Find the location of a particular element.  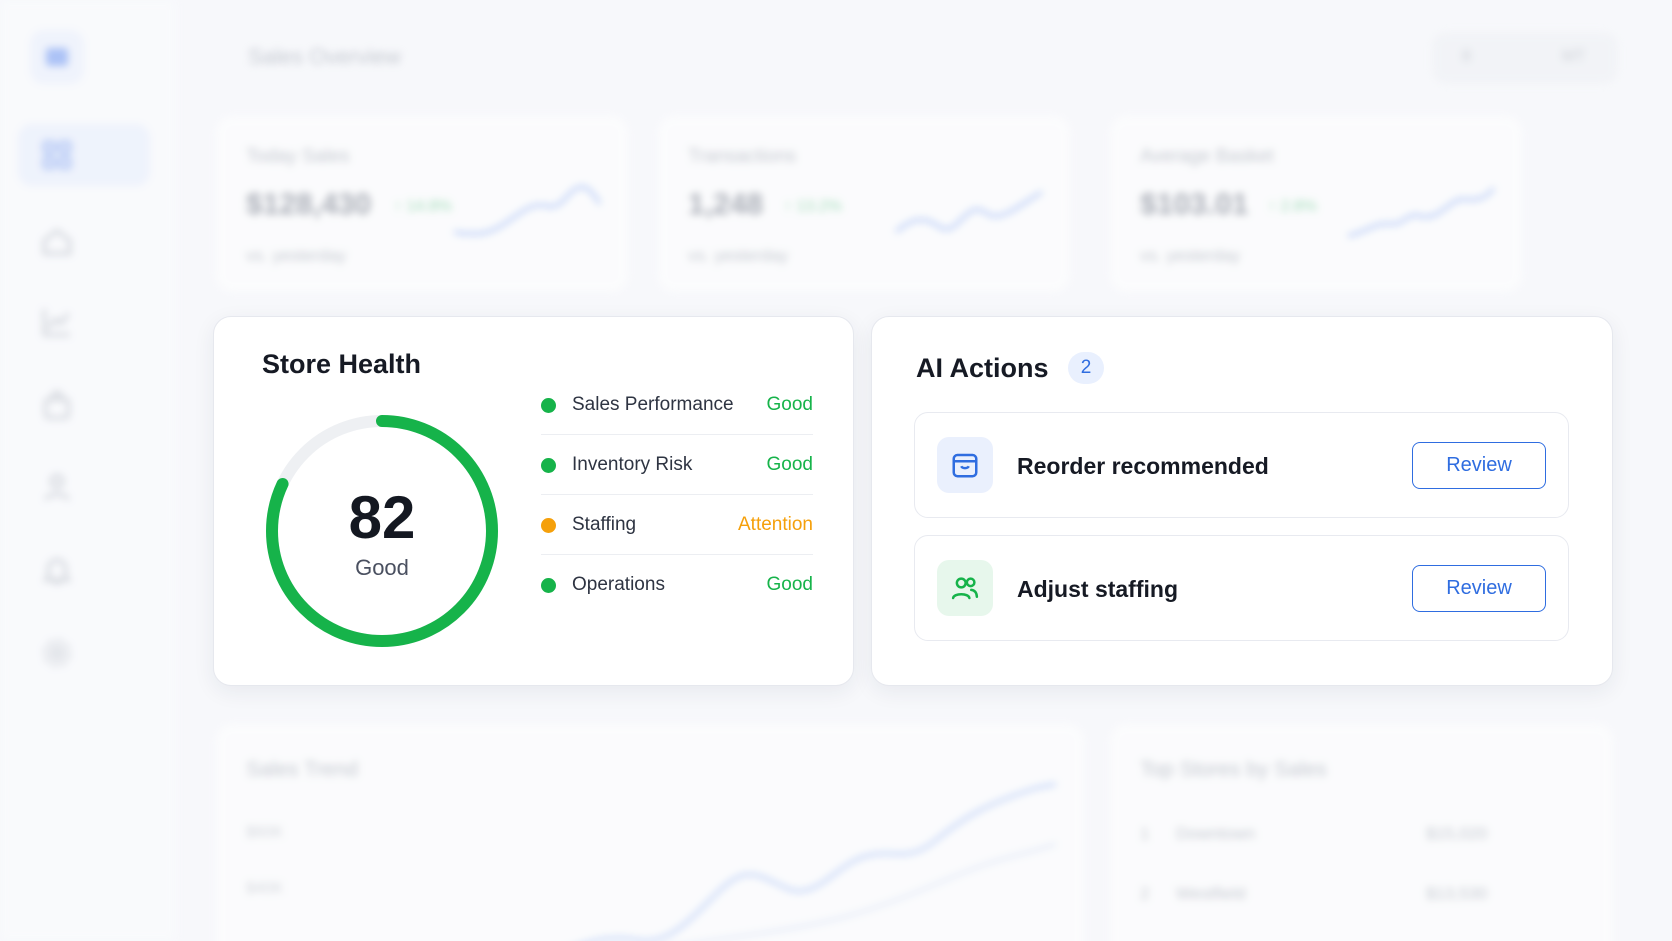

store-rank: 1 is located at coordinates (1145, 833).